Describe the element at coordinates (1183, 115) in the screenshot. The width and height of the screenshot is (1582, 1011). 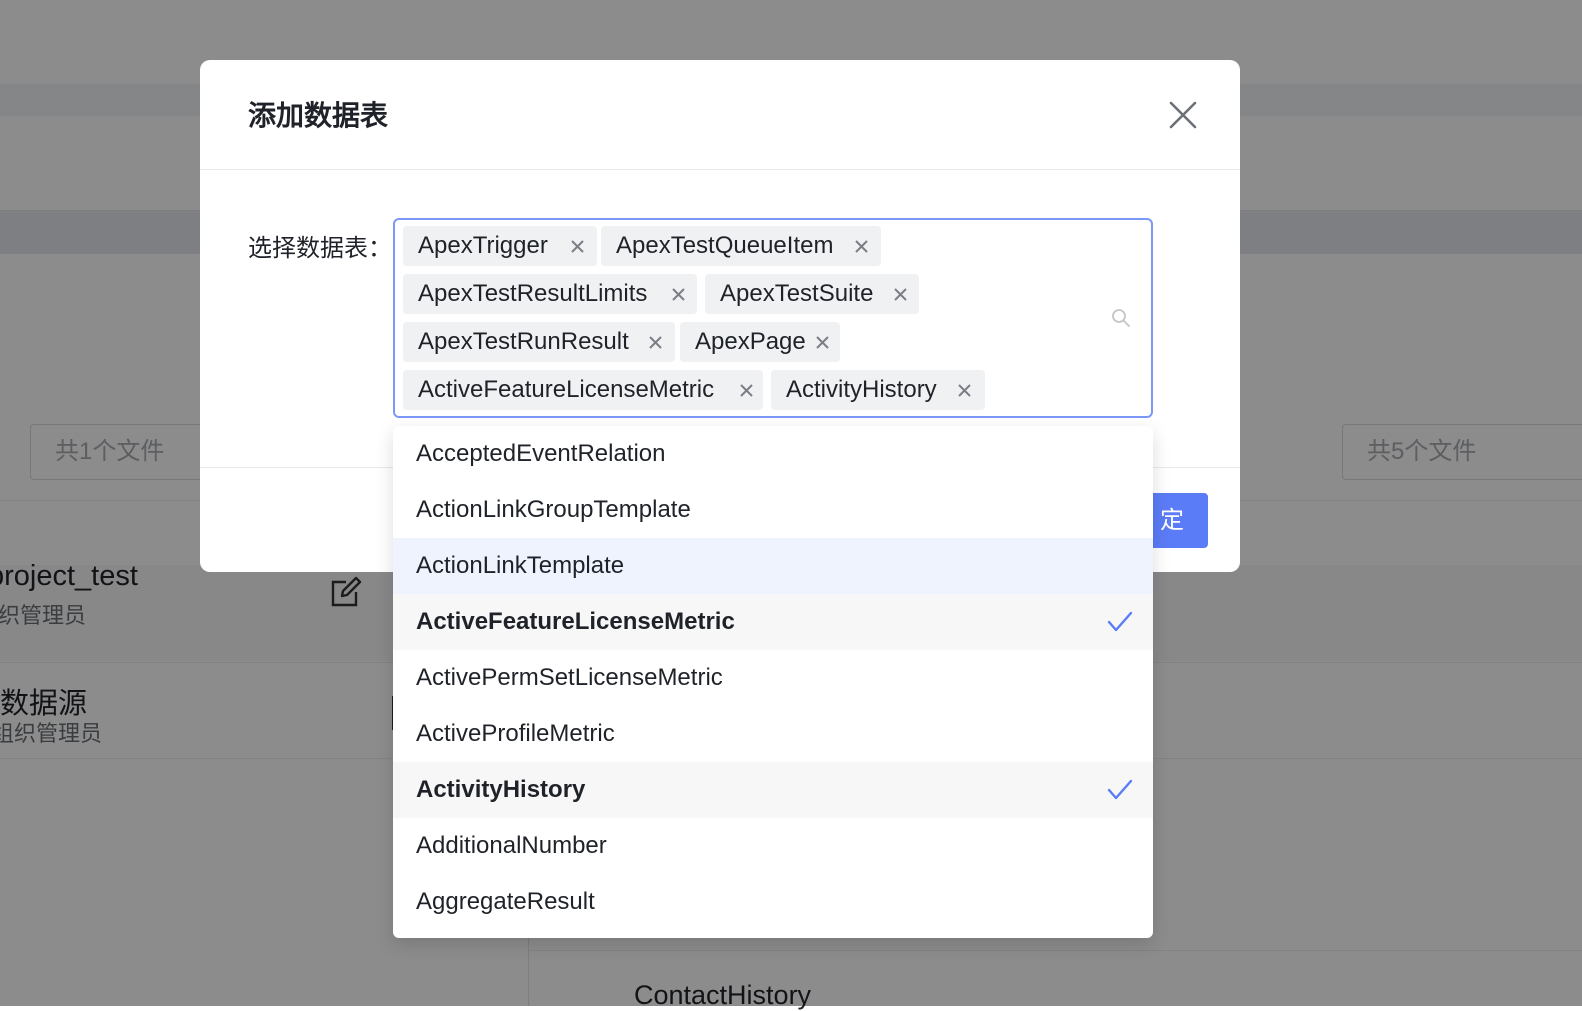
I see `close-icon` at that location.